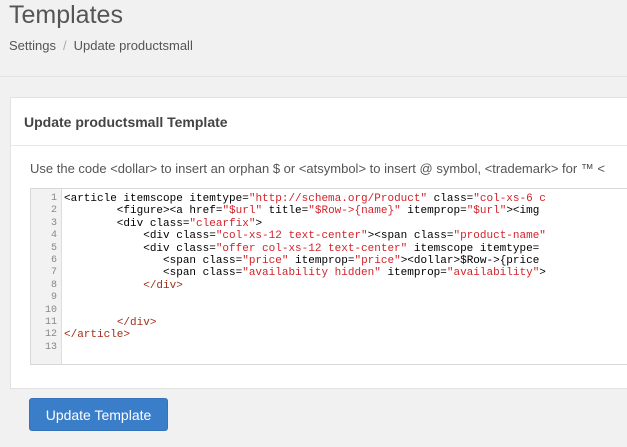 This screenshot has height=447, width=627. What do you see at coordinates (133, 45) in the screenshot?
I see `breadcrumb-item-current: Update productsmall` at bounding box center [133, 45].